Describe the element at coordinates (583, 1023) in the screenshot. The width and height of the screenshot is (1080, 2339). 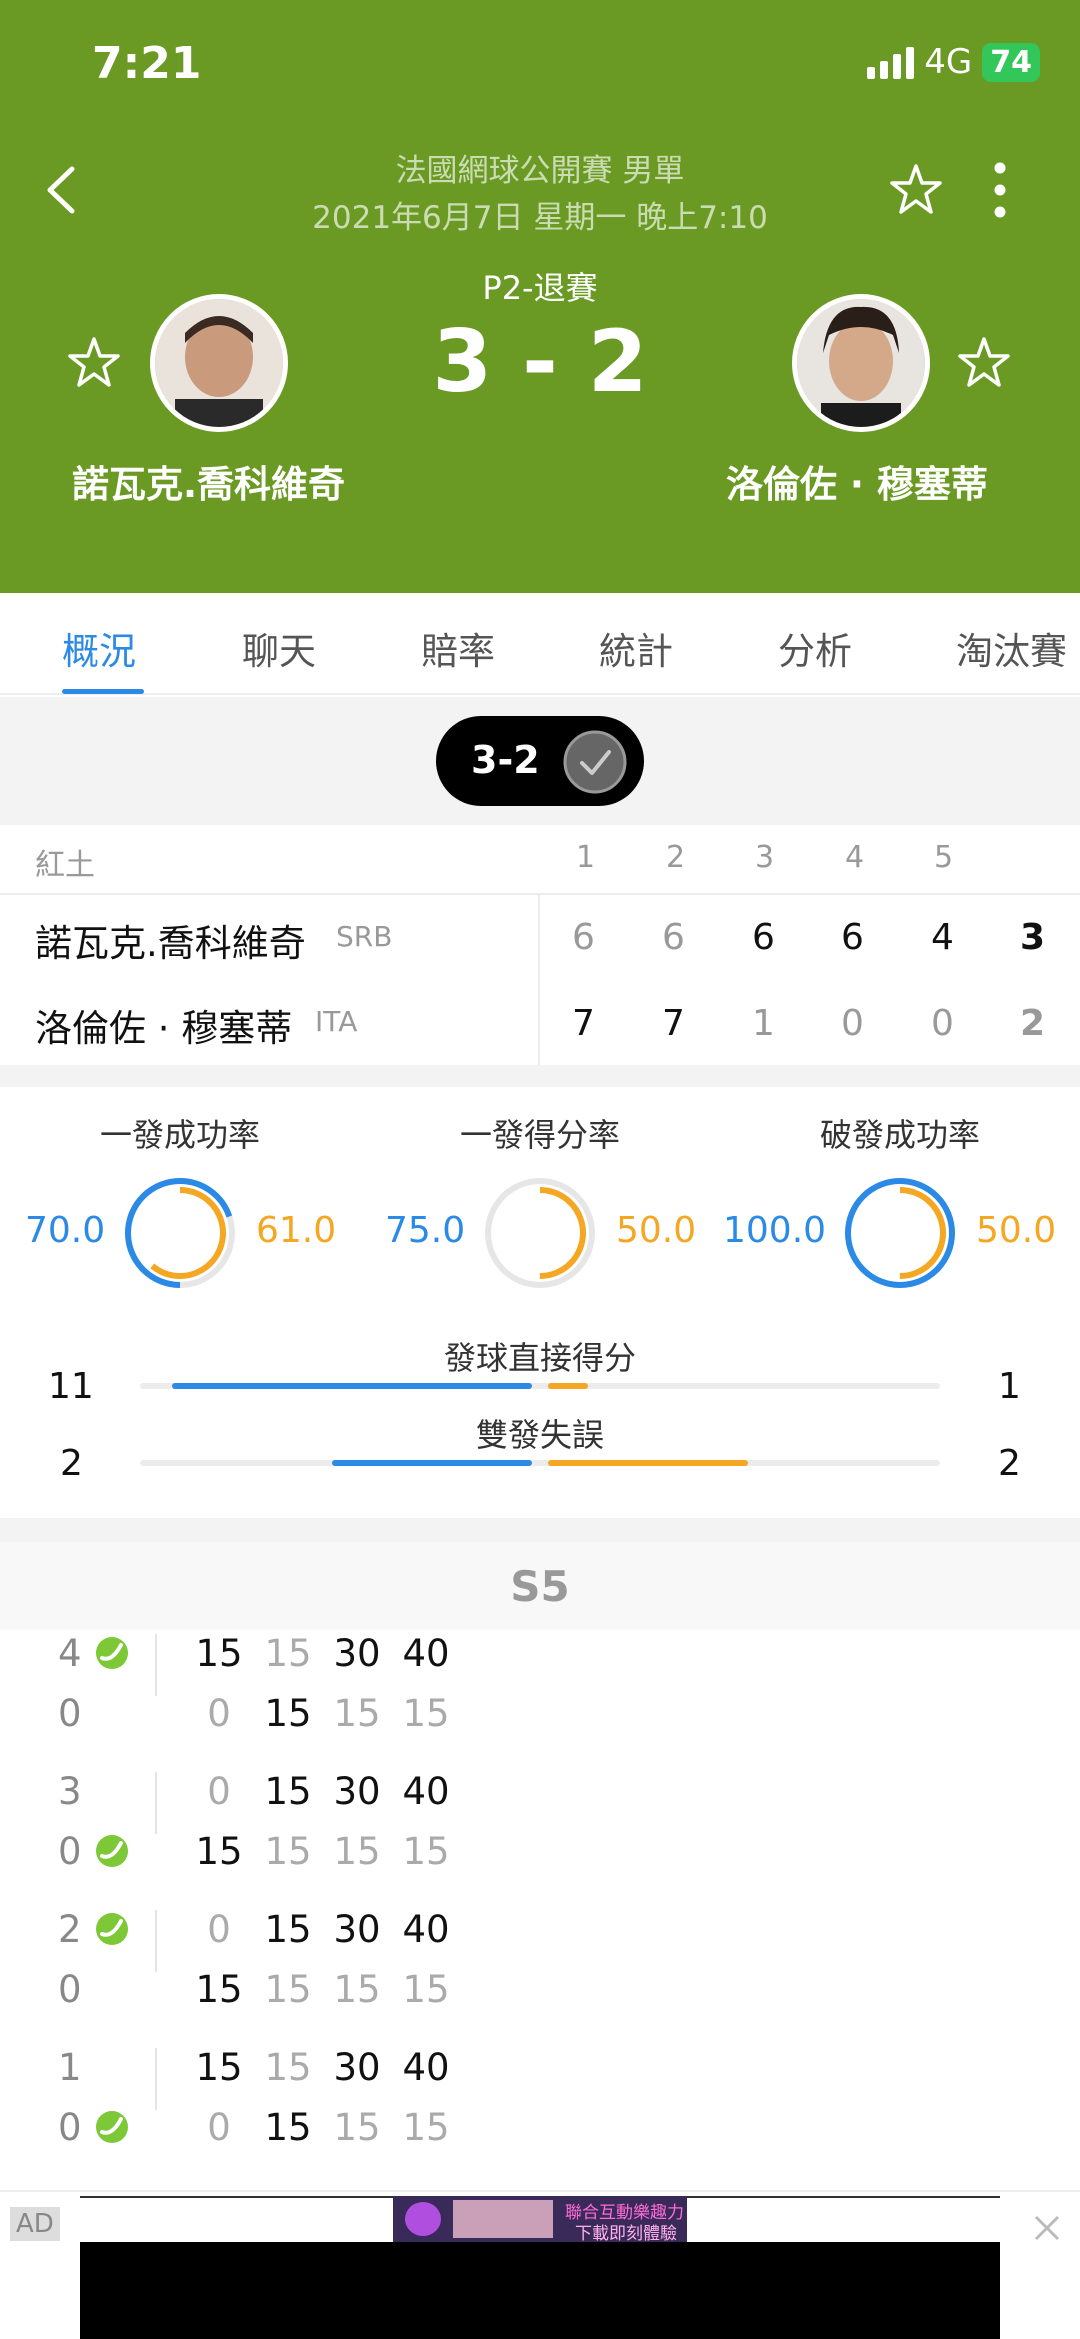
I see `row2-set1: 7` at that location.